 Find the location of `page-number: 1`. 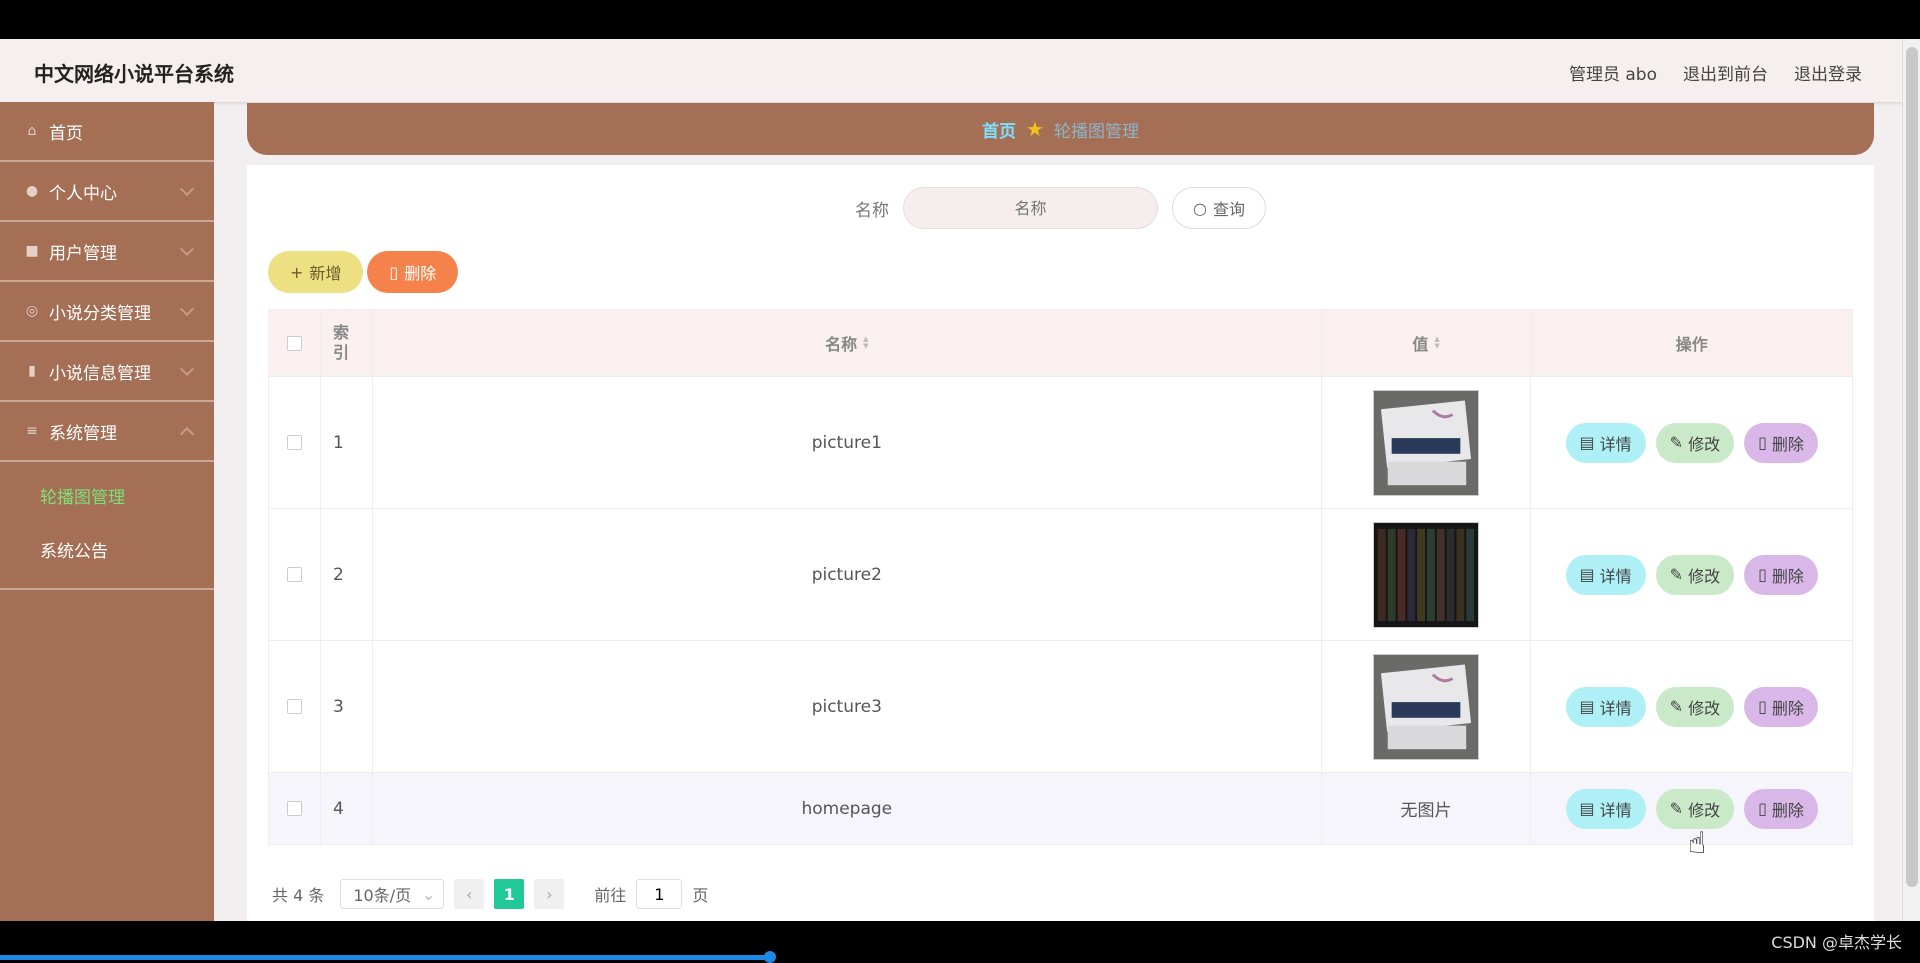

page-number: 1 is located at coordinates (509, 894).